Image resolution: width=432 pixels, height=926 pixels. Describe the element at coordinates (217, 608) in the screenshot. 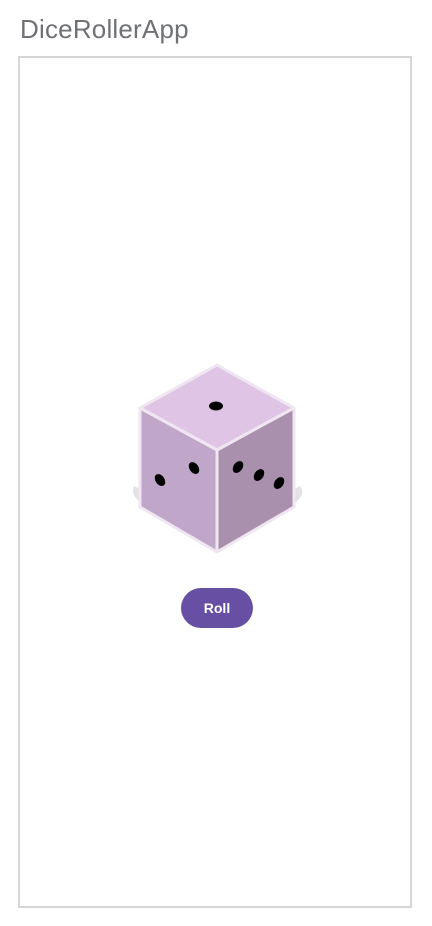

I see `roll-button: Roll` at that location.